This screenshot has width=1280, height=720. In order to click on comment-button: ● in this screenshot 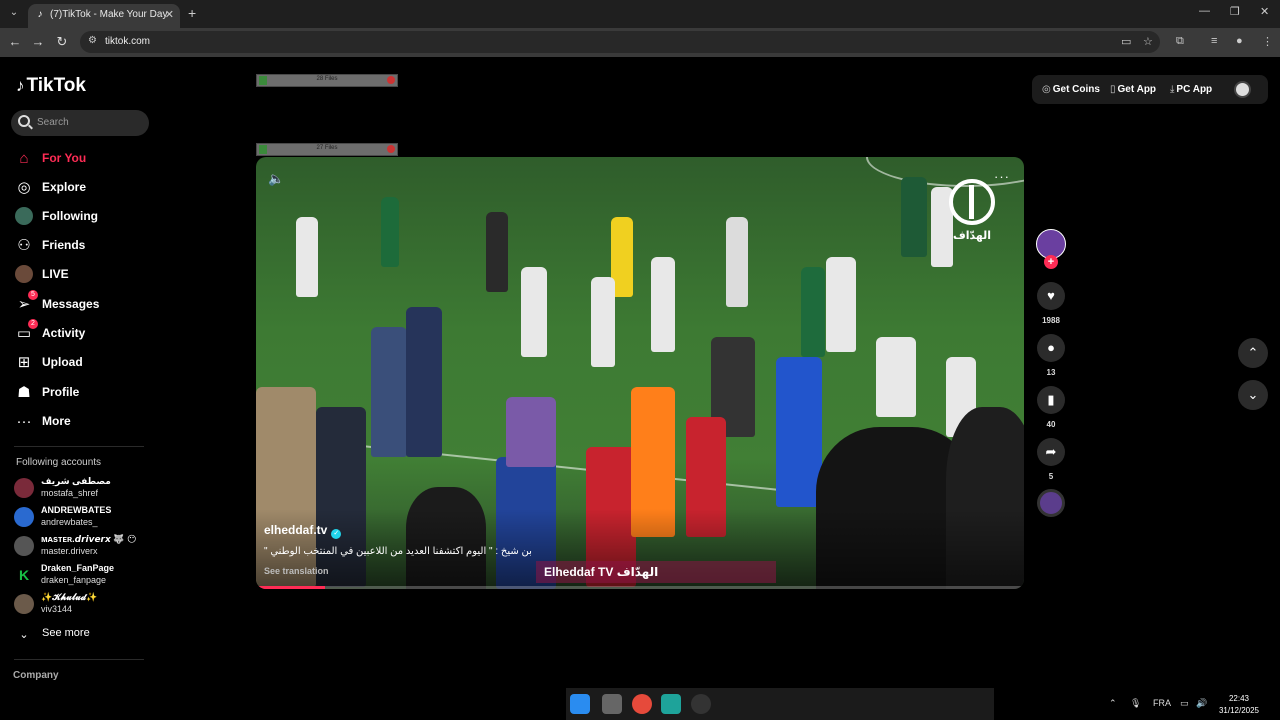, I will do `click(1051, 348)`.